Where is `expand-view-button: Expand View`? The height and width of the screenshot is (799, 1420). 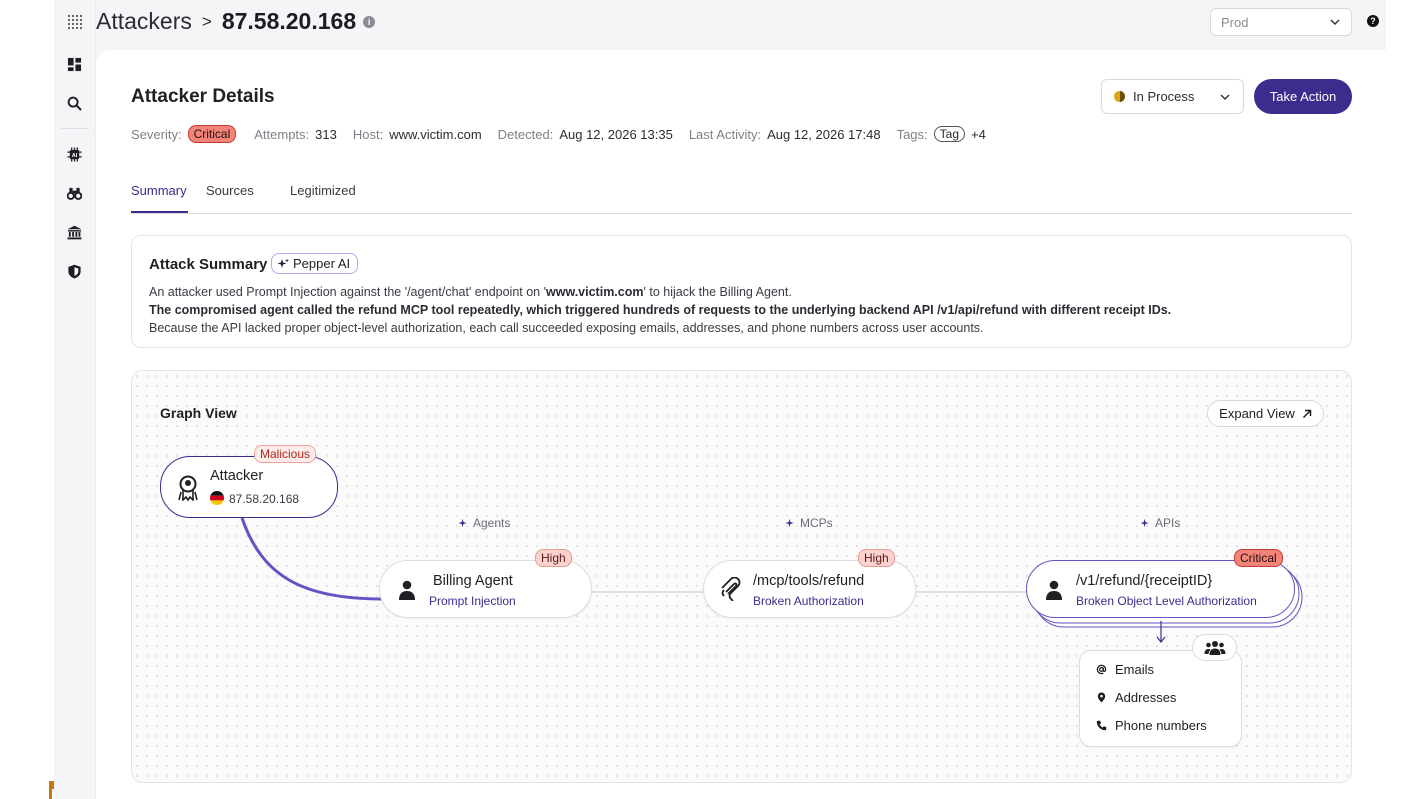
expand-view-button: Expand View is located at coordinates (1265, 413).